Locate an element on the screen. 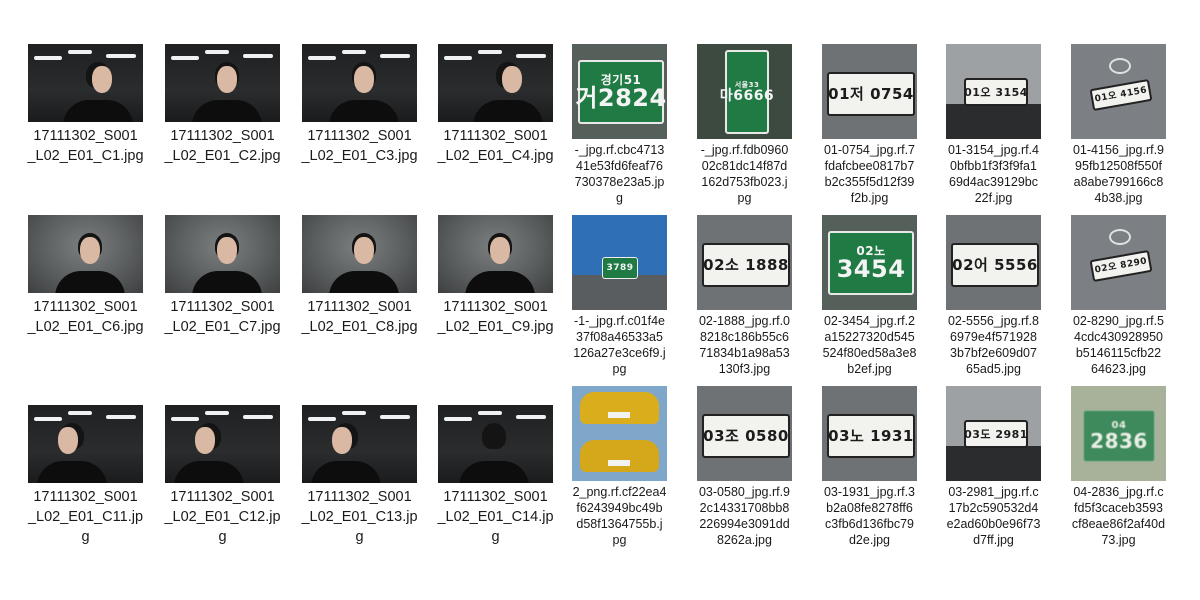 Image resolution: width=1200 pixels, height=600 pixels. thumbnail-image: 03도 2981 is located at coordinates (993, 433).